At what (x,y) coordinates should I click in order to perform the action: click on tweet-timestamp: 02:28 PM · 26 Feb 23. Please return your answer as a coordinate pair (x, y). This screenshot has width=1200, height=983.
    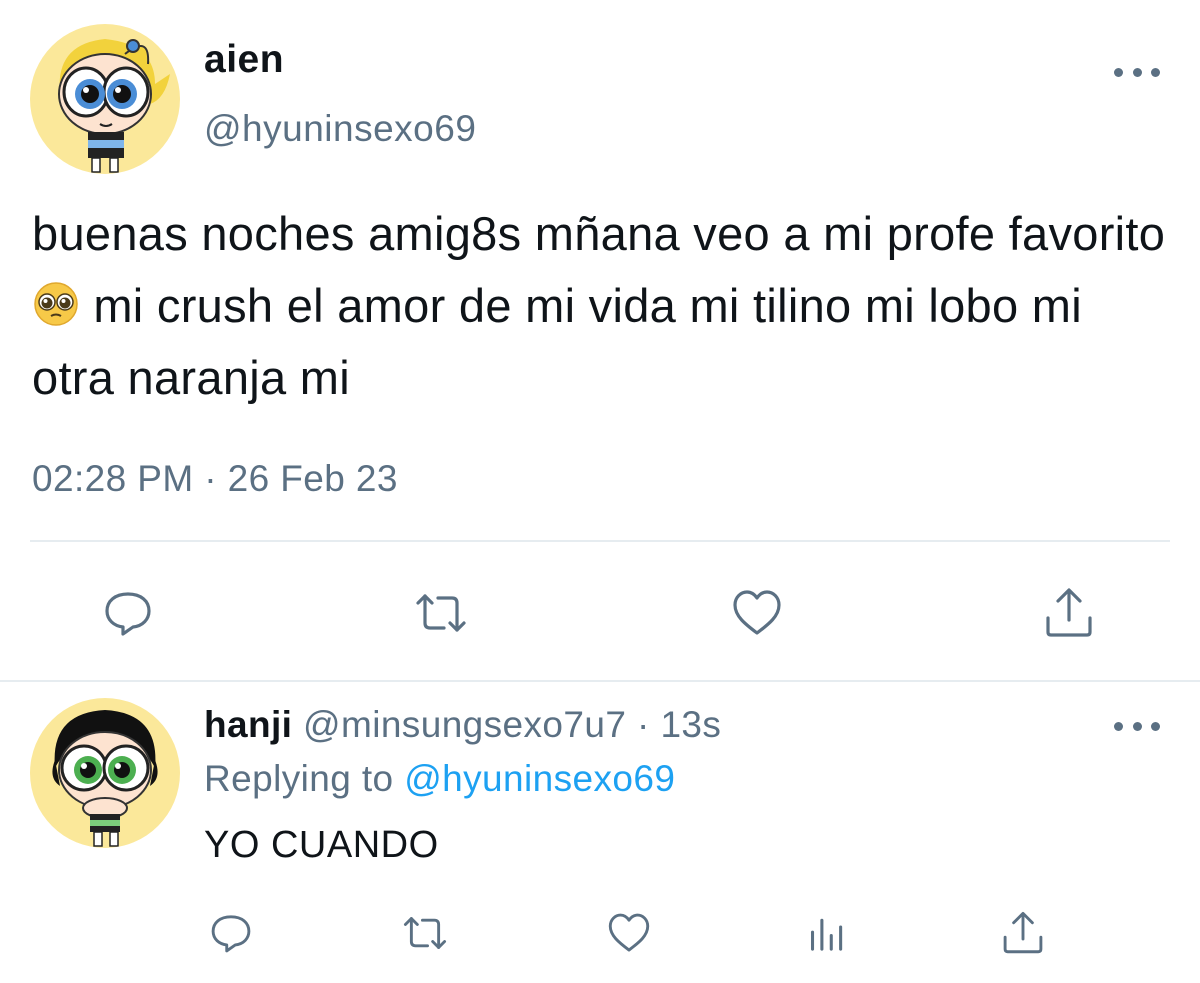
    Looking at the image, I should click on (215, 479).